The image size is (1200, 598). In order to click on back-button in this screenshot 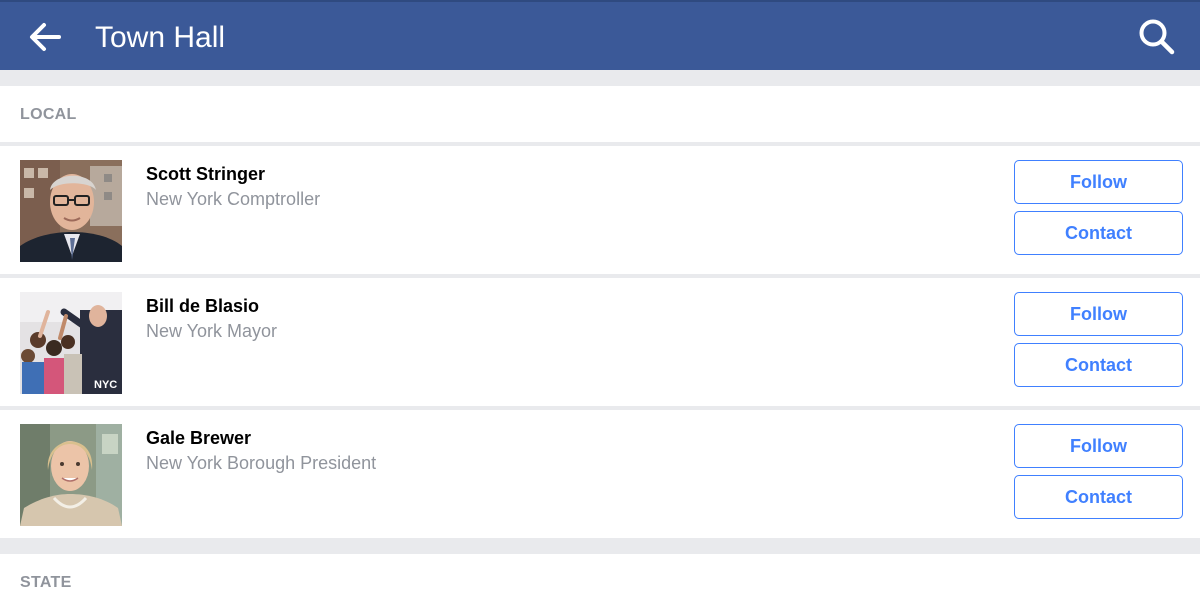, I will do `click(45, 37)`.